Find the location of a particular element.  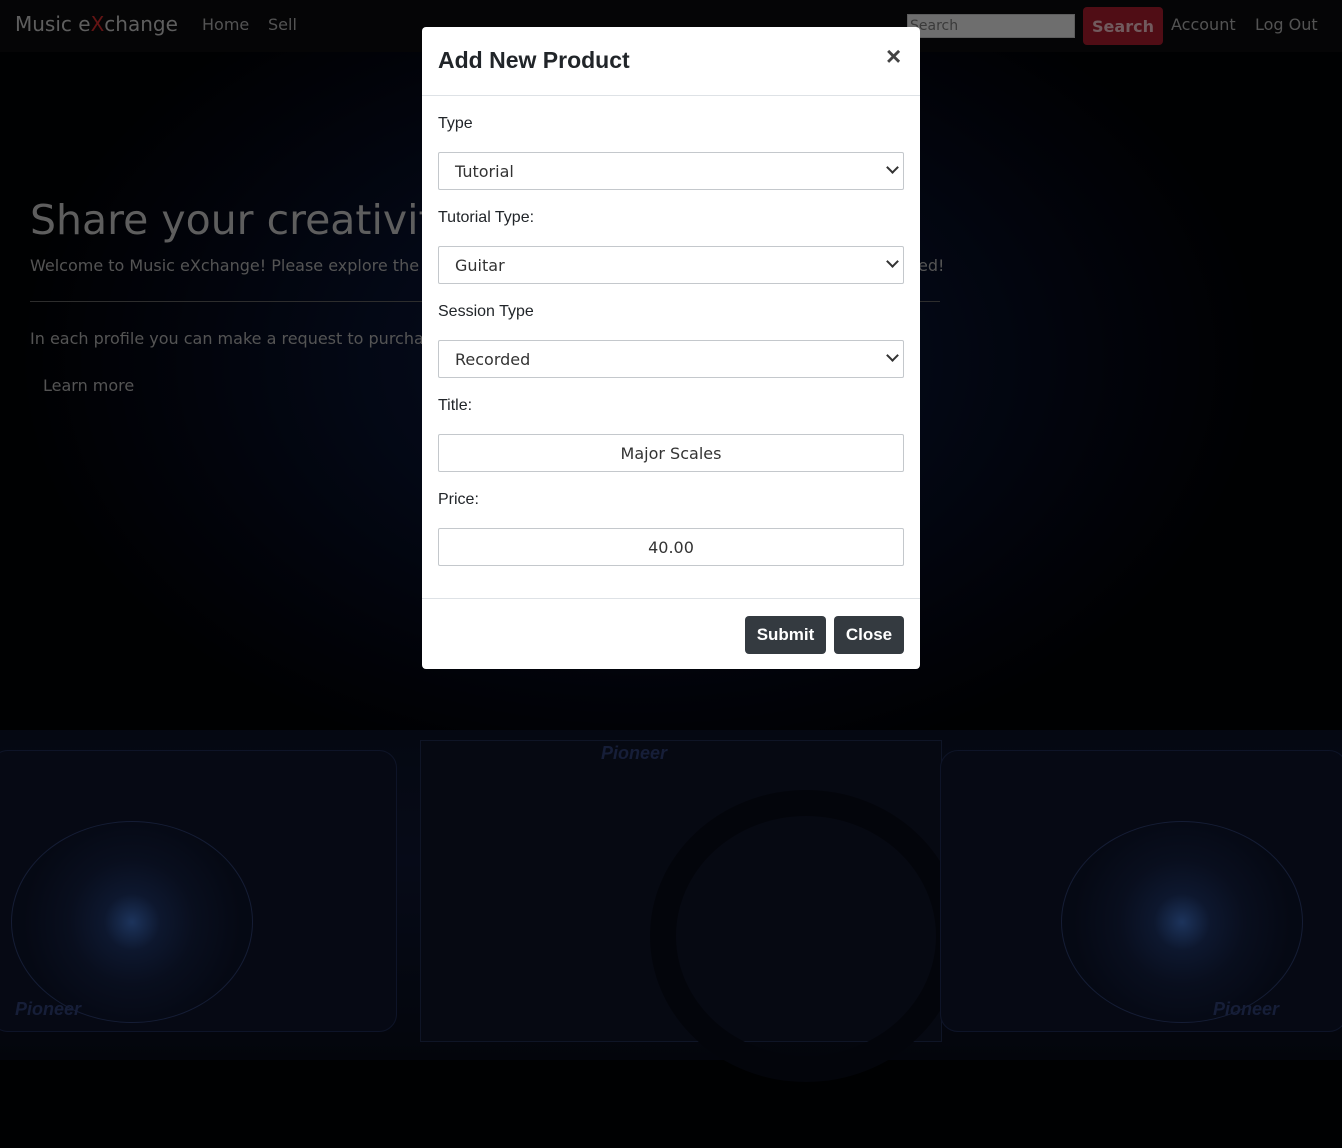

price-input: 40.00 is located at coordinates (671, 547).